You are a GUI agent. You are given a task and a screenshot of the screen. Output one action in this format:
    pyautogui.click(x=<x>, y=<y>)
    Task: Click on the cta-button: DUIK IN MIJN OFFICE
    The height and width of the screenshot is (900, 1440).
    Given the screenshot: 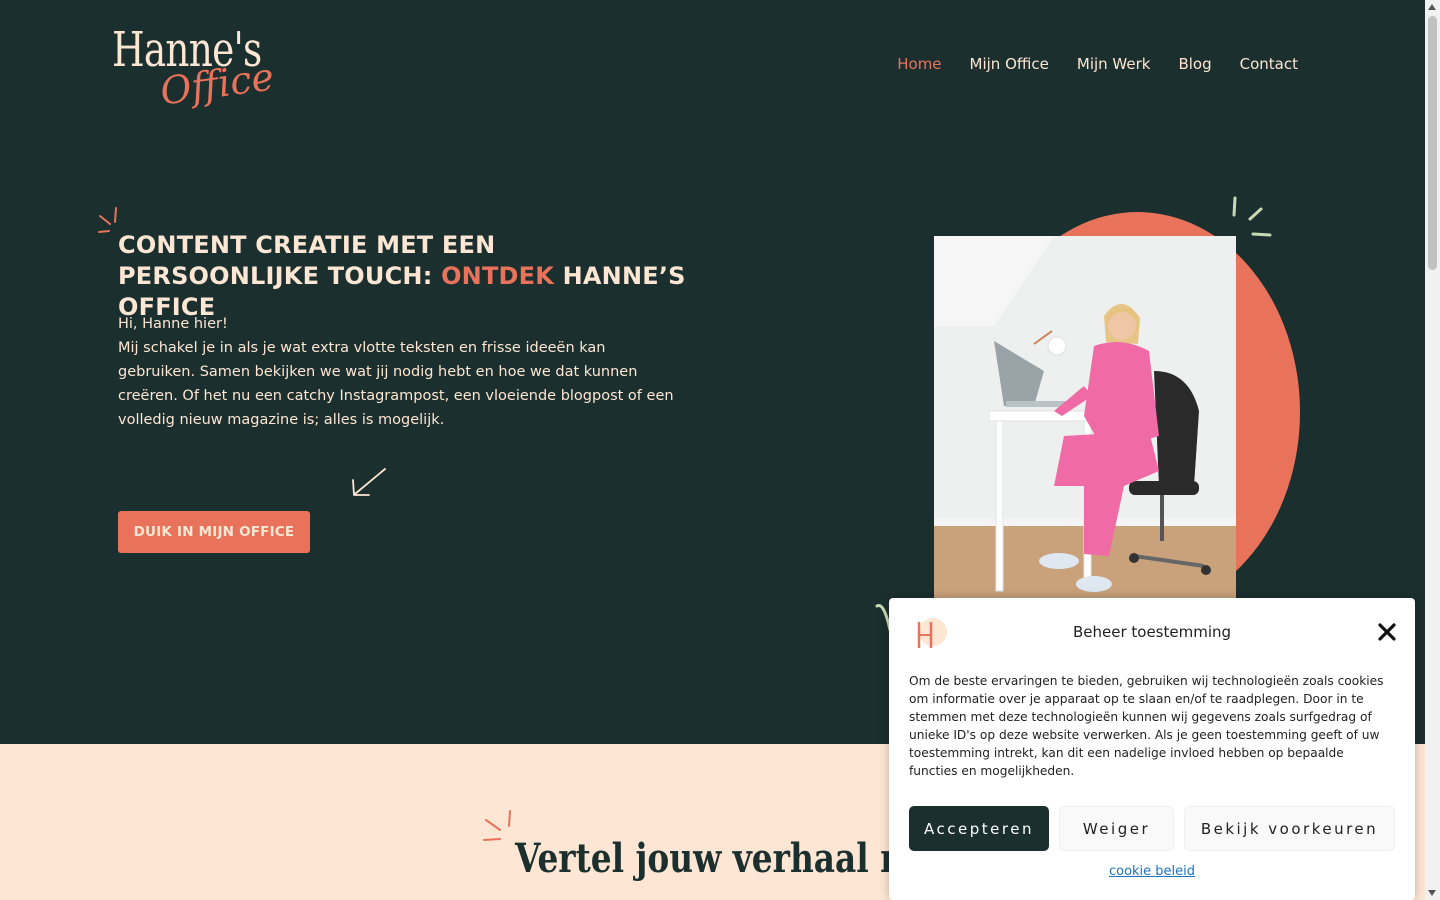 What is the action you would take?
    pyautogui.click(x=214, y=532)
    